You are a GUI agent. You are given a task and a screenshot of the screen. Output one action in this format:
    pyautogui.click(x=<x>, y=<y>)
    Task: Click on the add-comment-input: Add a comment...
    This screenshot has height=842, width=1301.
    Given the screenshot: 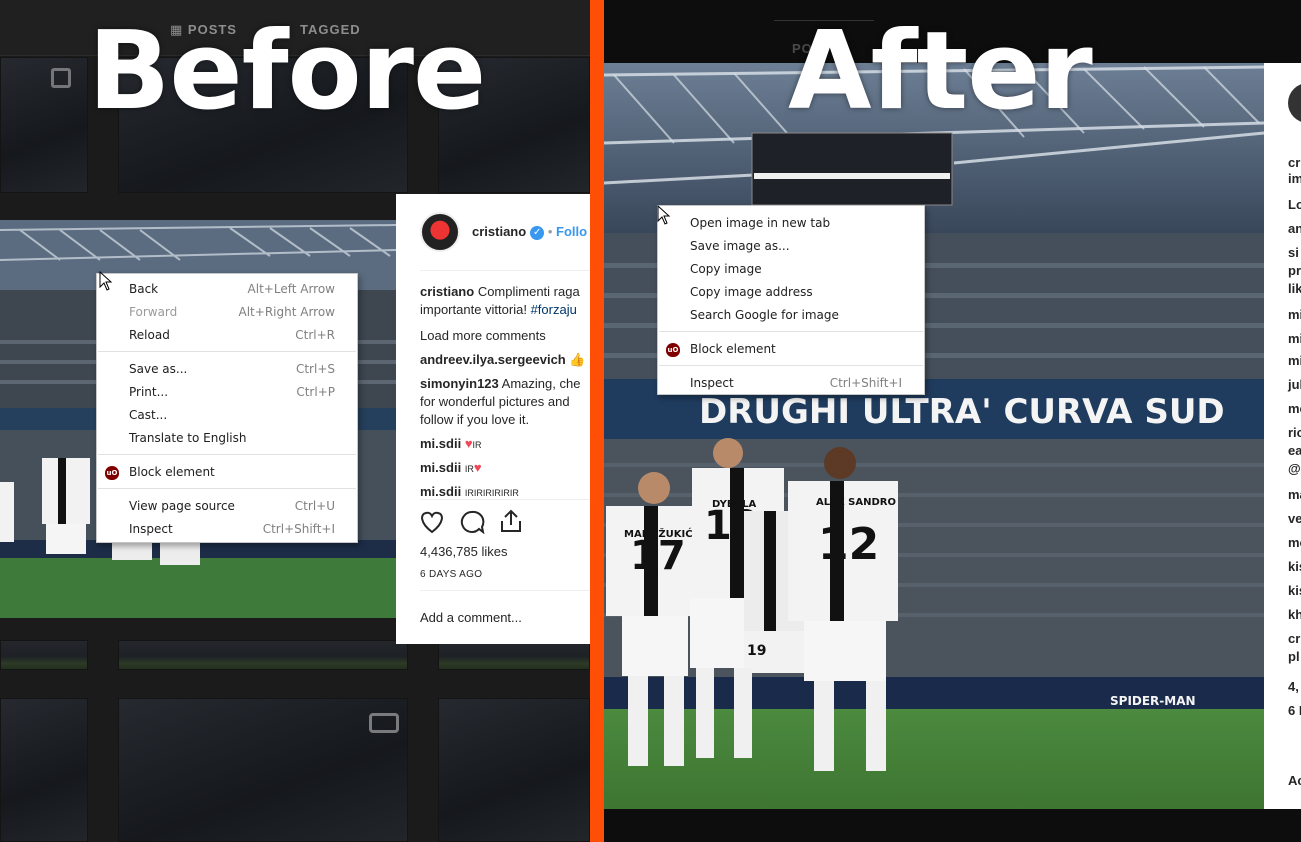 What is the action you would take?
    pyautogui.click(x=471, y=617)
    